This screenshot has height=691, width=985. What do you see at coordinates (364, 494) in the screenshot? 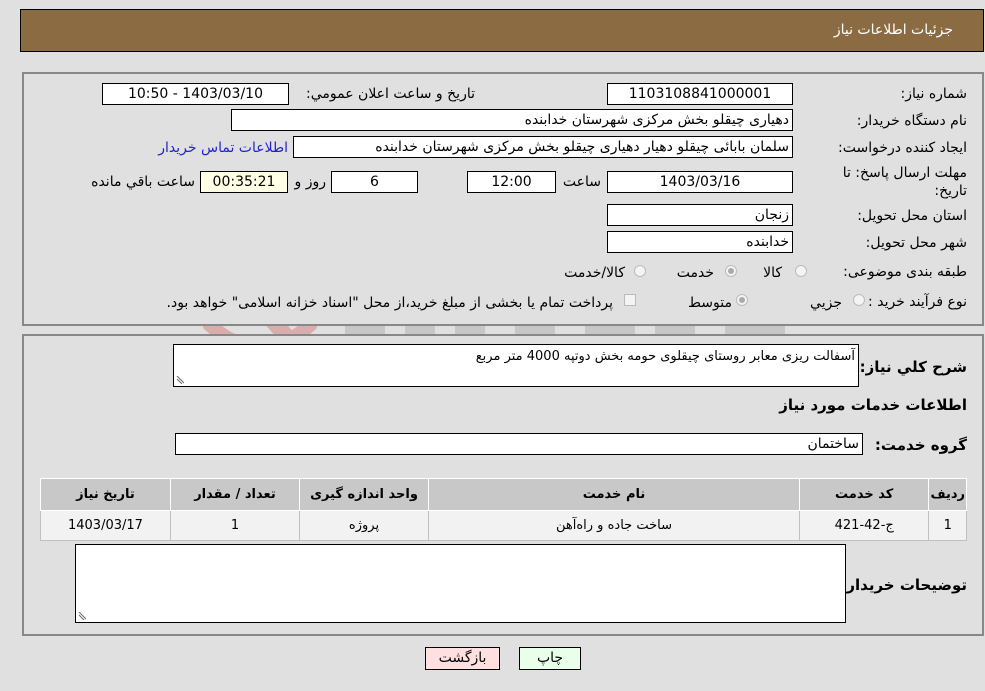
I see `col-unit: واحد اندازه گيری` at bounding box center [364, 494].